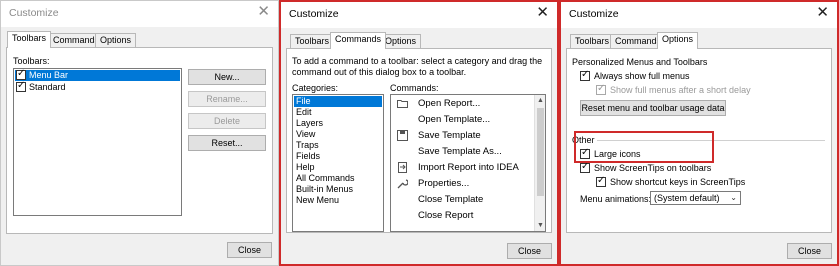 The height and width of the screenshot is (266, 839). I want to click on show-full-menus-delay-checkbox: ✓, so click(601, 89).